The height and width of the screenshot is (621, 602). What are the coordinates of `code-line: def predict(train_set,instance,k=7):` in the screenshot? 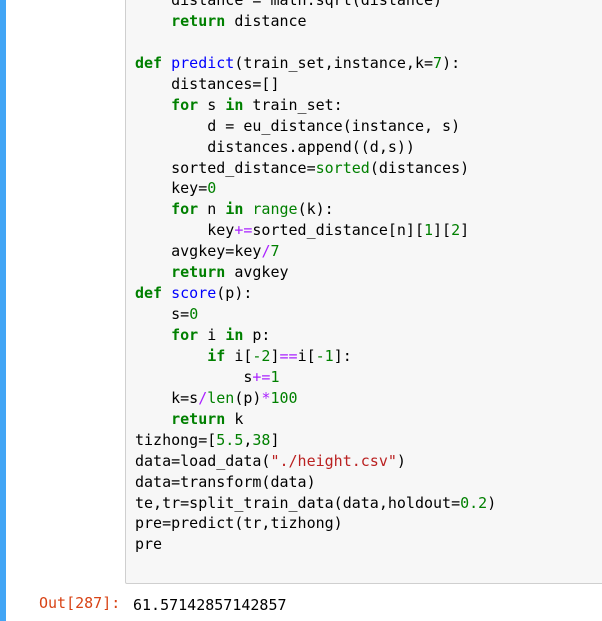 It's located at (315, 63).